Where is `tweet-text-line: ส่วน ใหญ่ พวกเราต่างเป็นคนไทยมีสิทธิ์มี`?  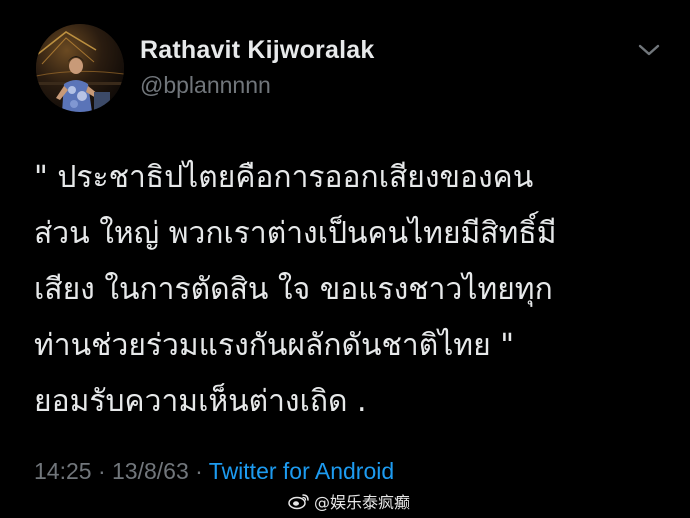
tweet-text-line: ส่วน ใหญ่ พวกเราต่างเป็นคนไทยมีสิทธิ์มี is located at coordinates (295, 233).